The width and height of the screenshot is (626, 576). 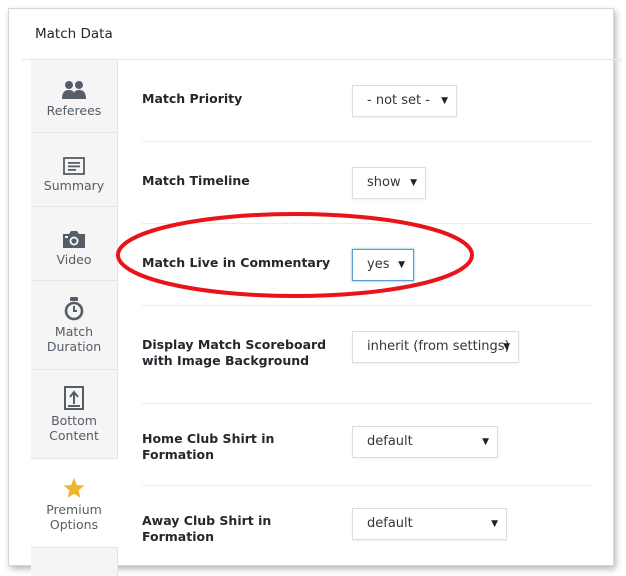 I want to click on field-label: Match Timeline, so click(x=196, y=180).